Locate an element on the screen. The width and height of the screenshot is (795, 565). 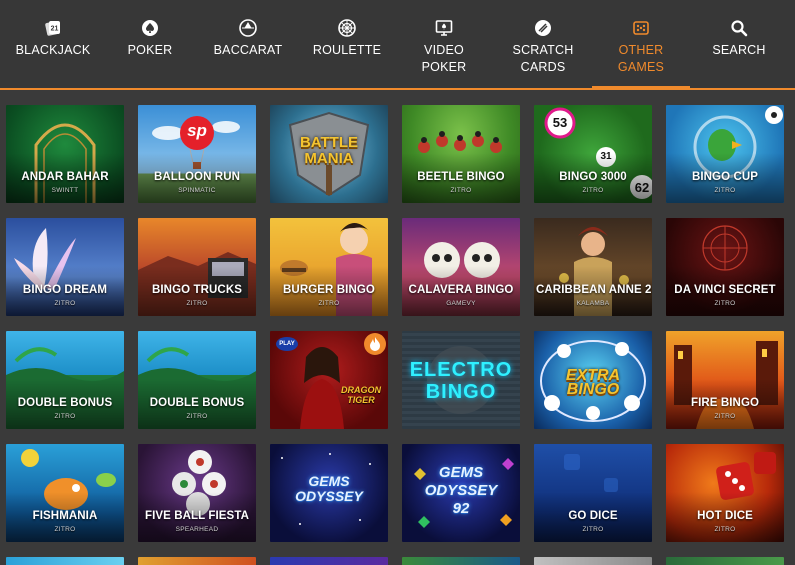
nav-label: BACCARAT is located at coordinates (248, 50).